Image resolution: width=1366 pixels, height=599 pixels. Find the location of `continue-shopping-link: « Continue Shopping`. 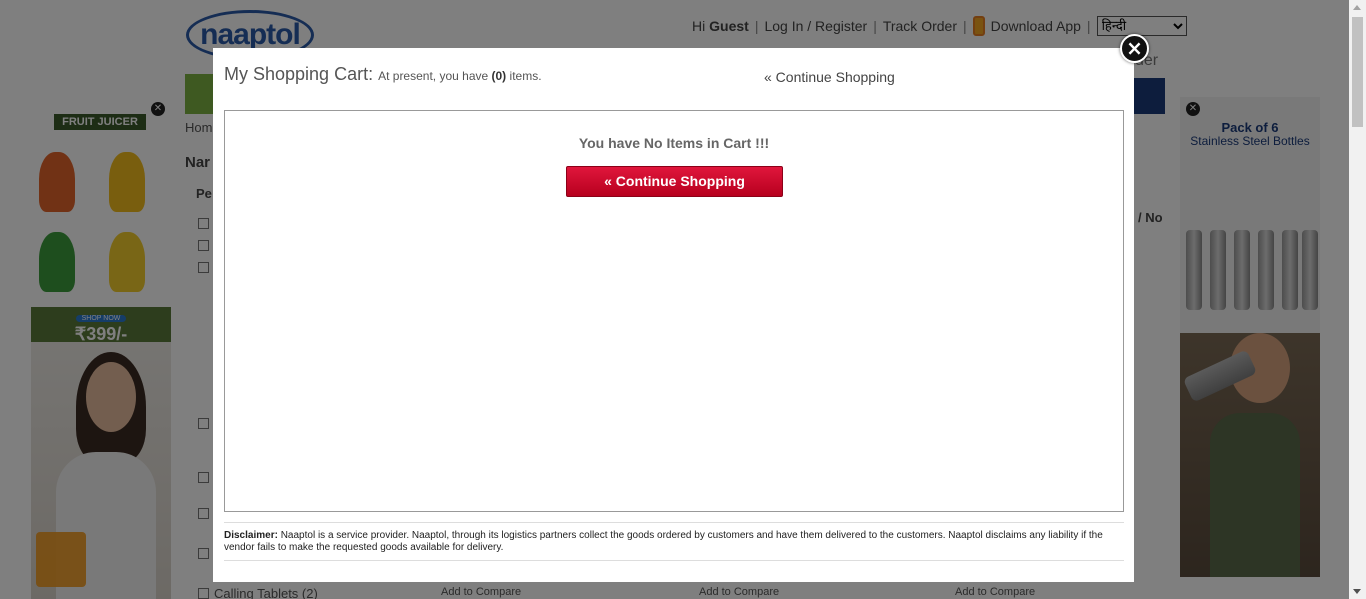

continue-shopping-link: « Continue Shopping is located at coordinates (829, 77).